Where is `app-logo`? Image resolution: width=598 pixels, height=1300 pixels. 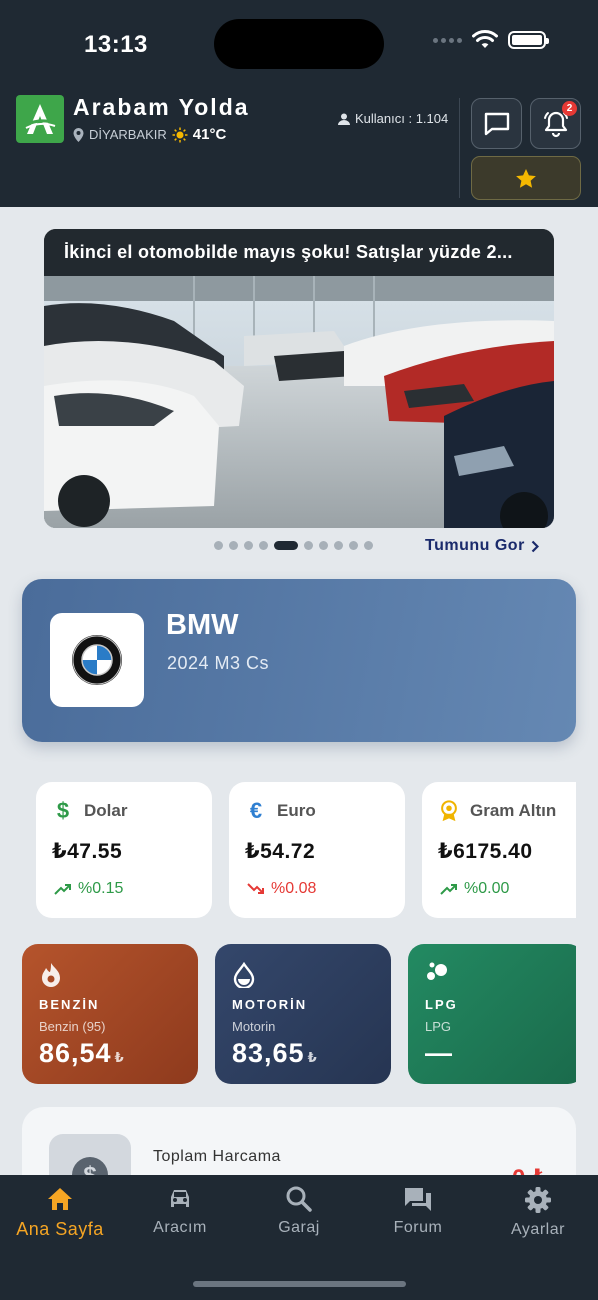
app-logo is located at coordinates (40, 119).